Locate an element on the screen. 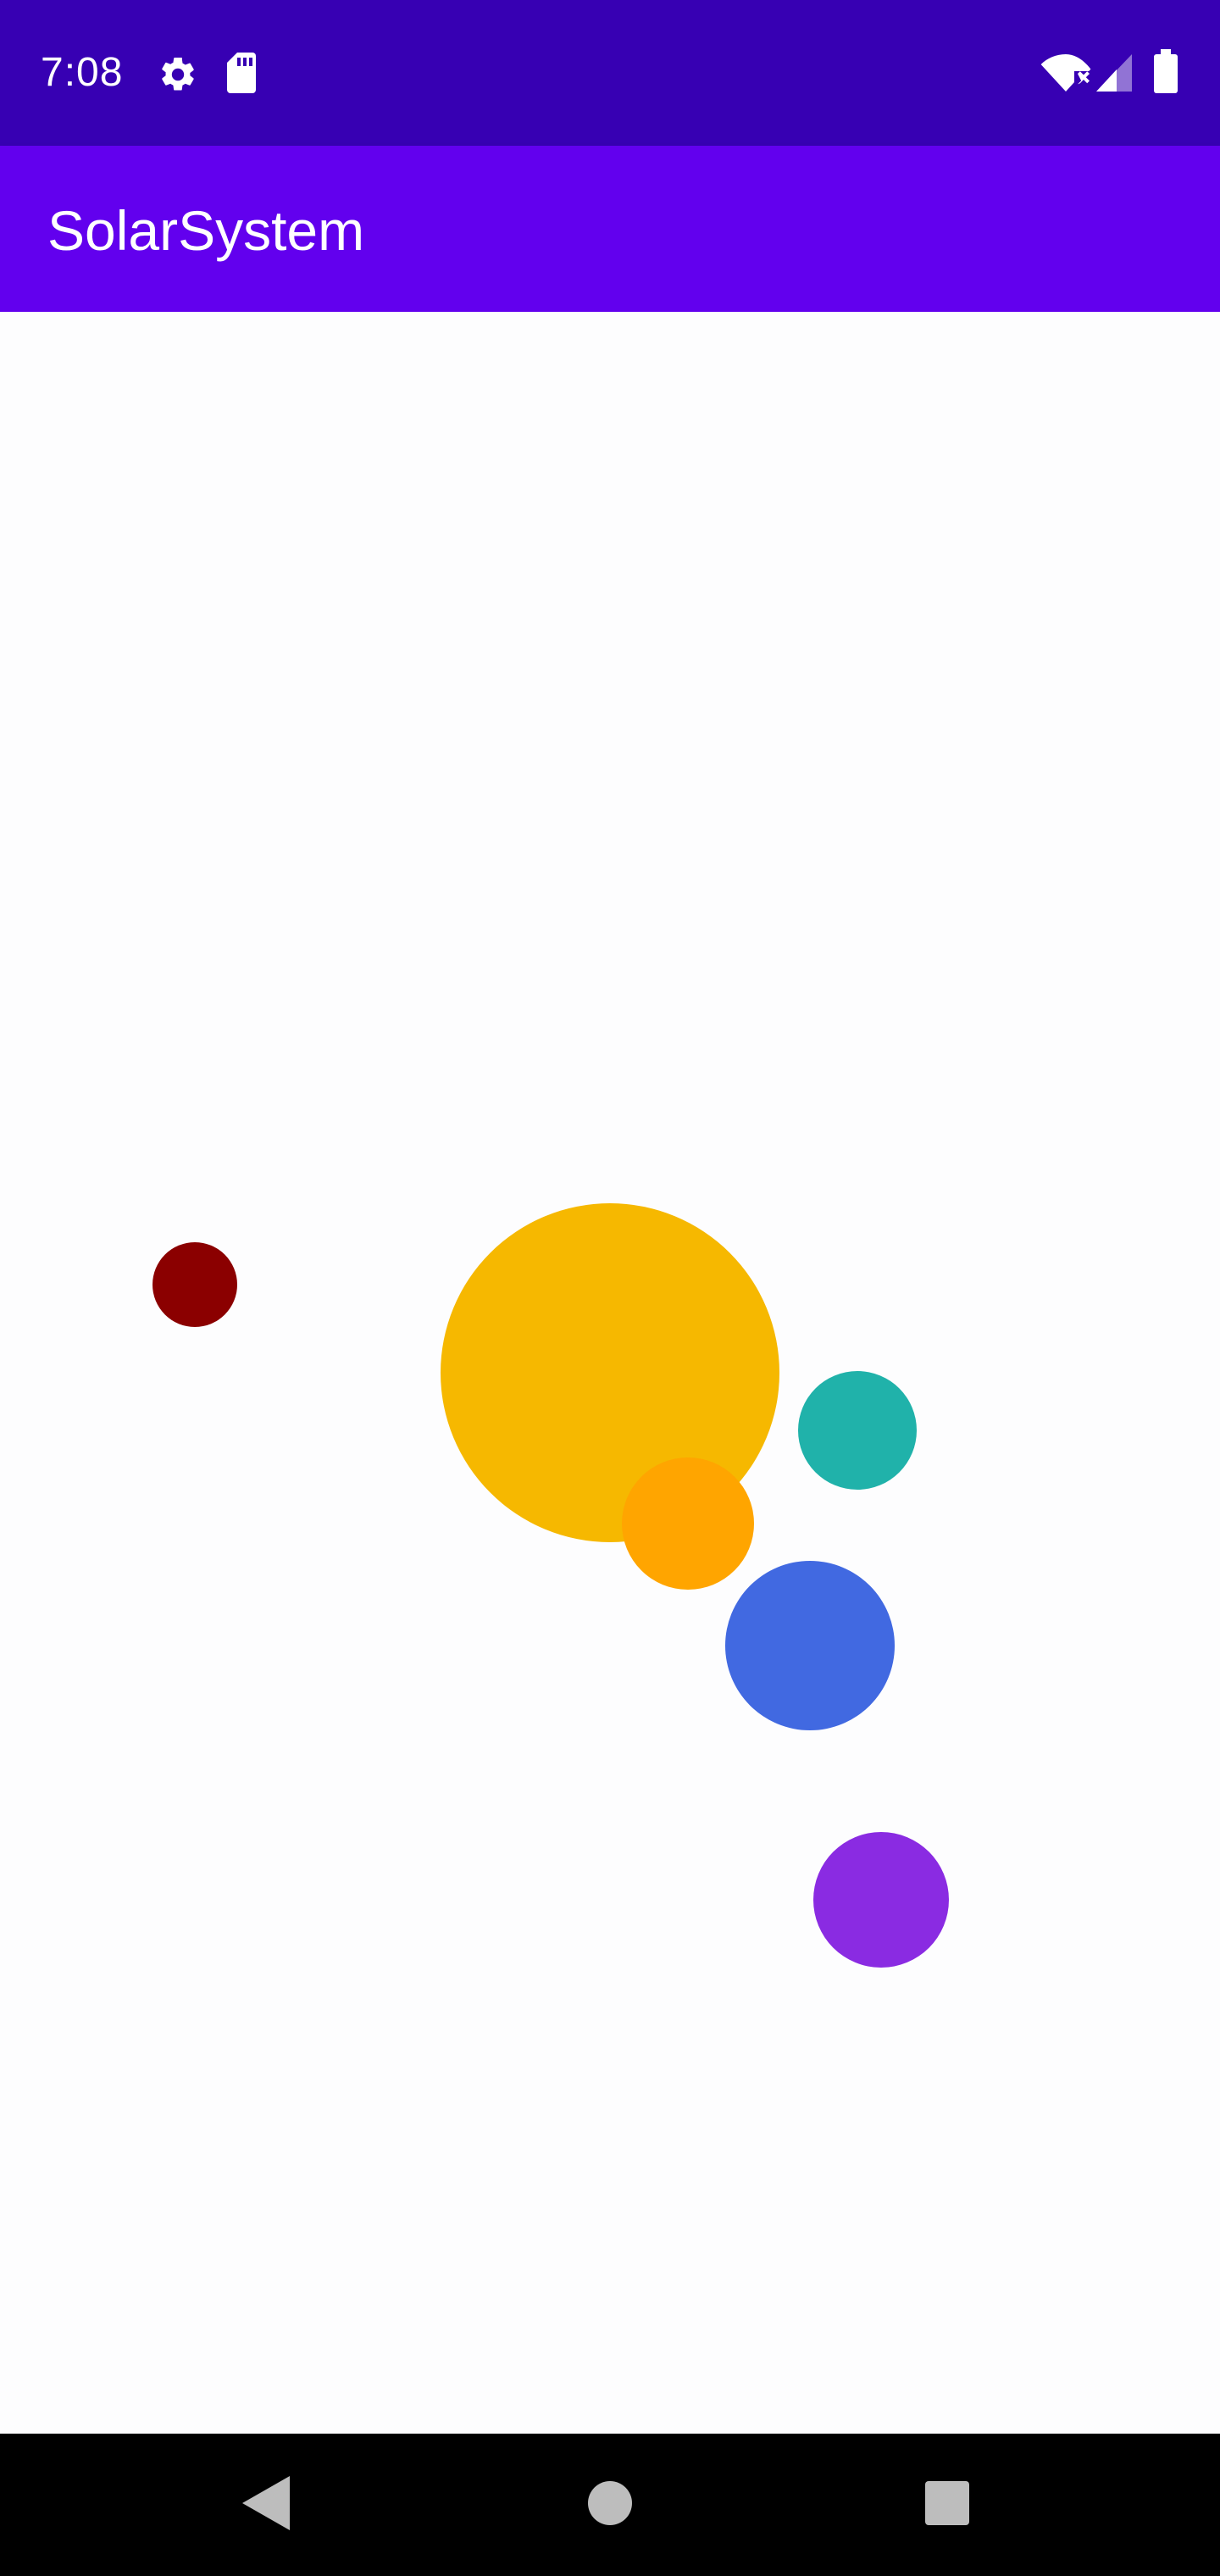 The image size is (1220, 2576). dark-red-planet is located at coordinates (194, 1284).